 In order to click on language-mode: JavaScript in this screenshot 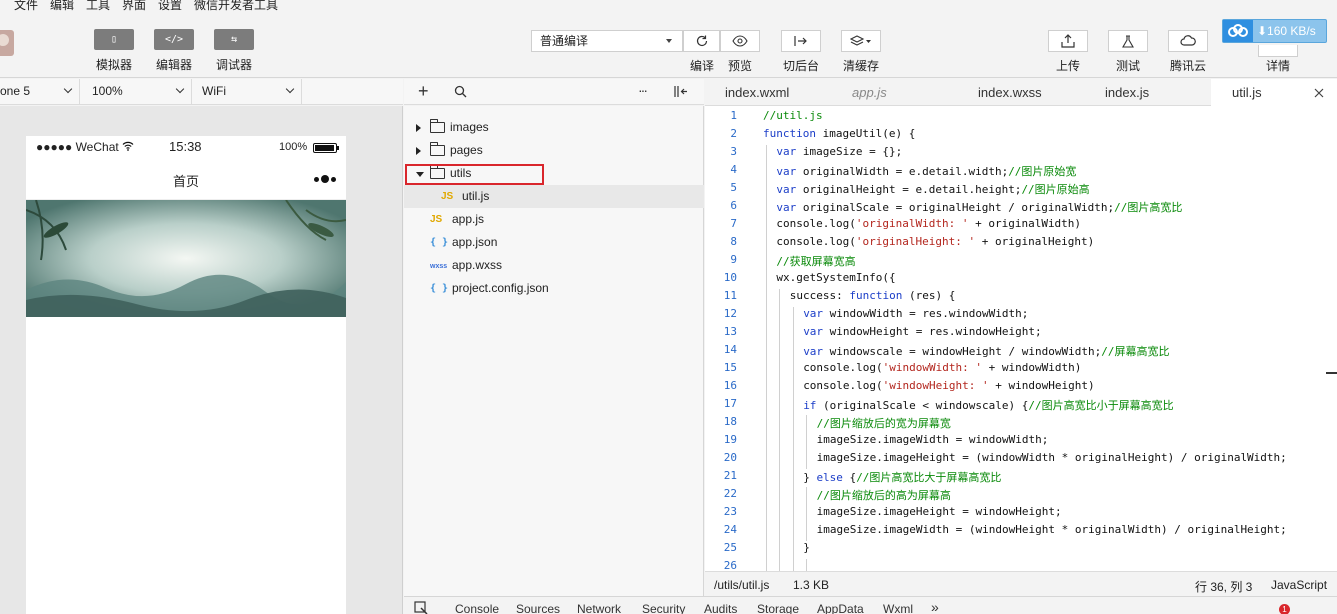, I will do `click(1299, 585)`.